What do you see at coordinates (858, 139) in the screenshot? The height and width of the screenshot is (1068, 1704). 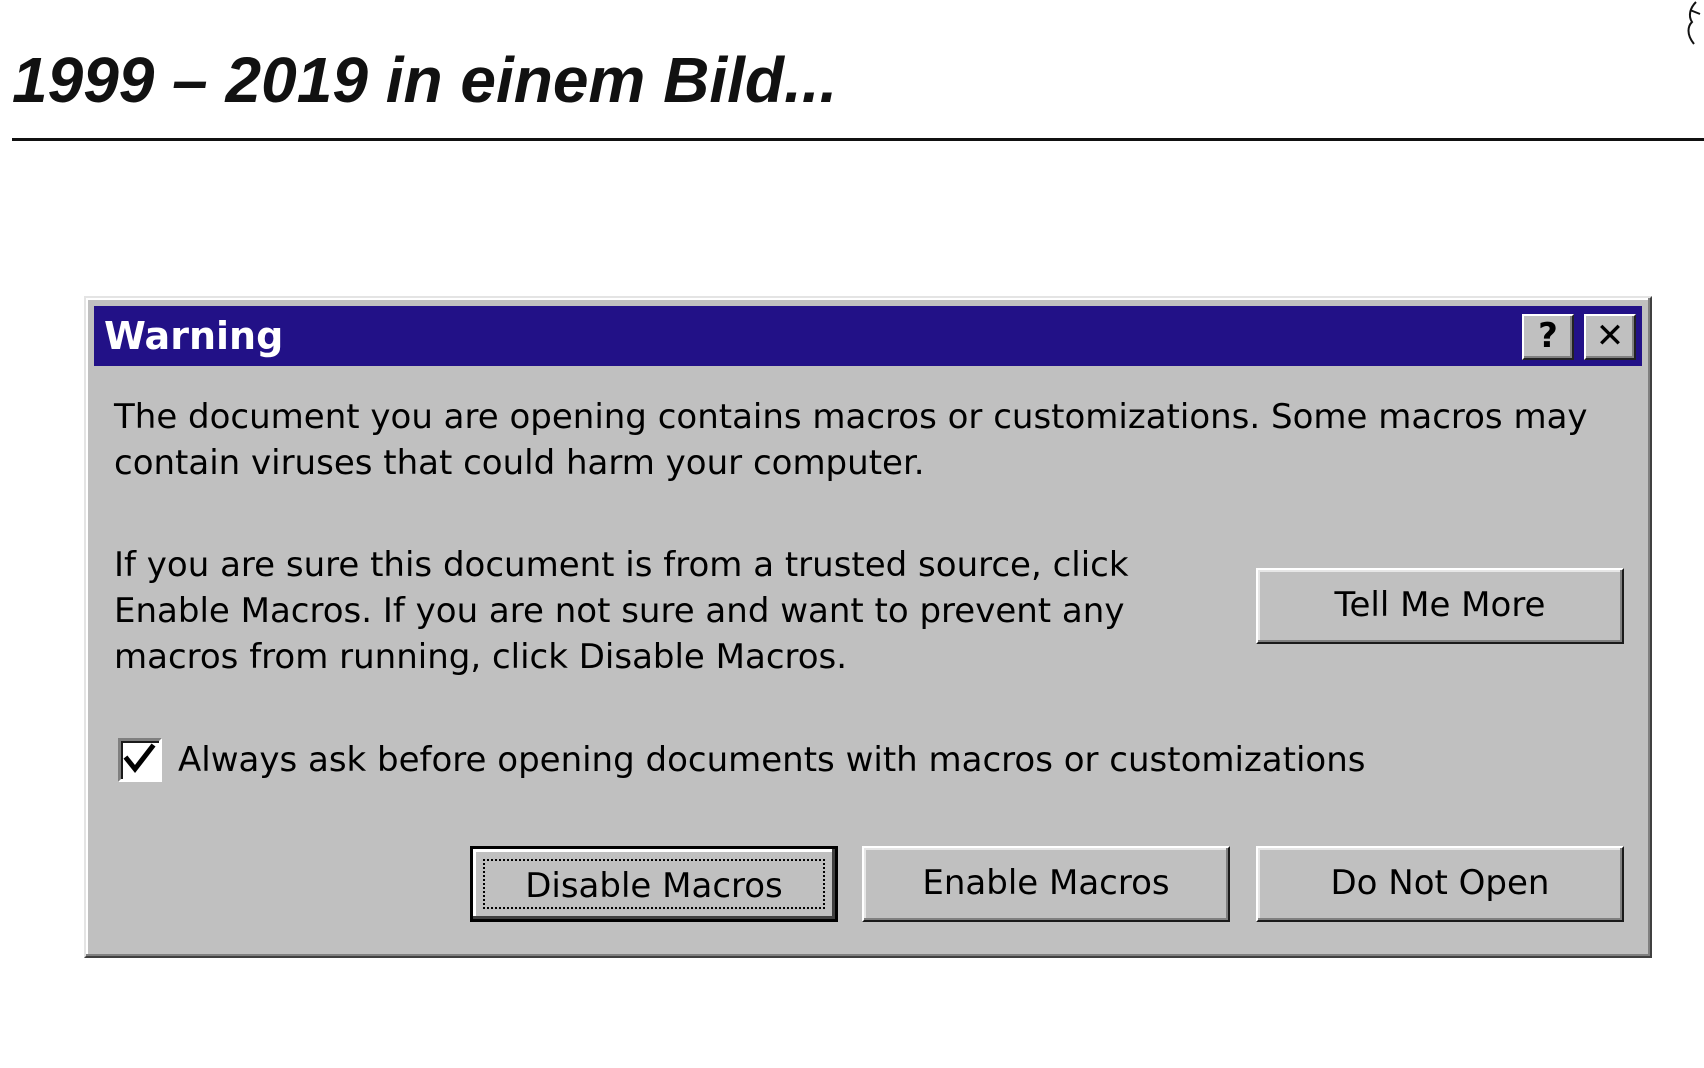 I see `title-divider` at bounding box center [858, 139].